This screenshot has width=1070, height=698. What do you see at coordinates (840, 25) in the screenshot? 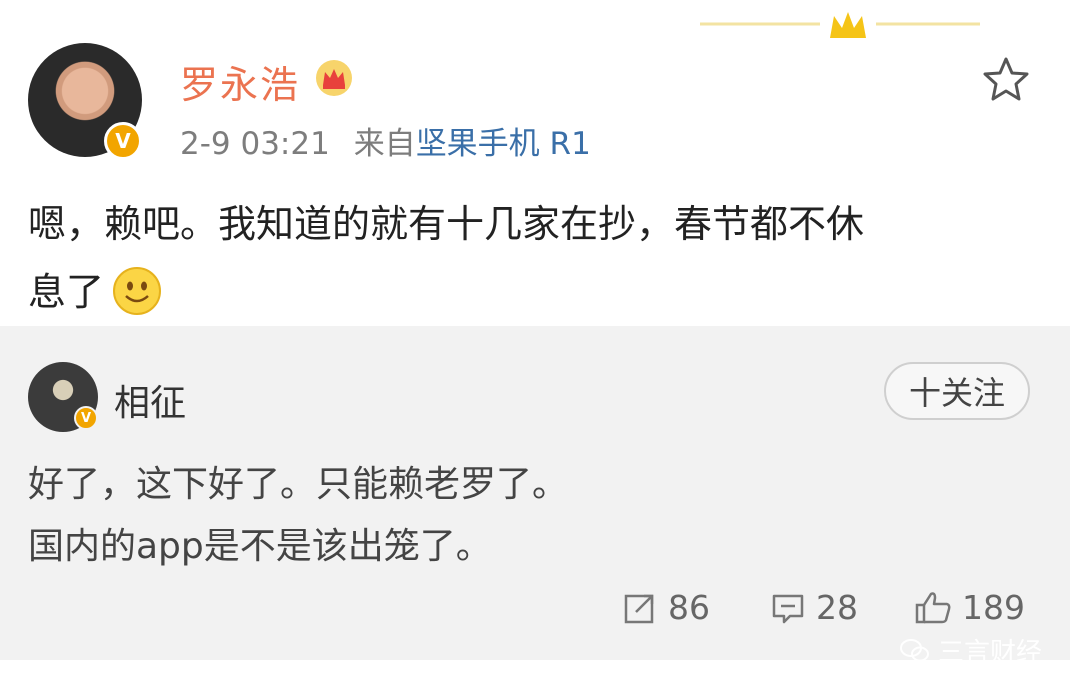
I see `crown-divider-icon` at bounding box center [840, 25].